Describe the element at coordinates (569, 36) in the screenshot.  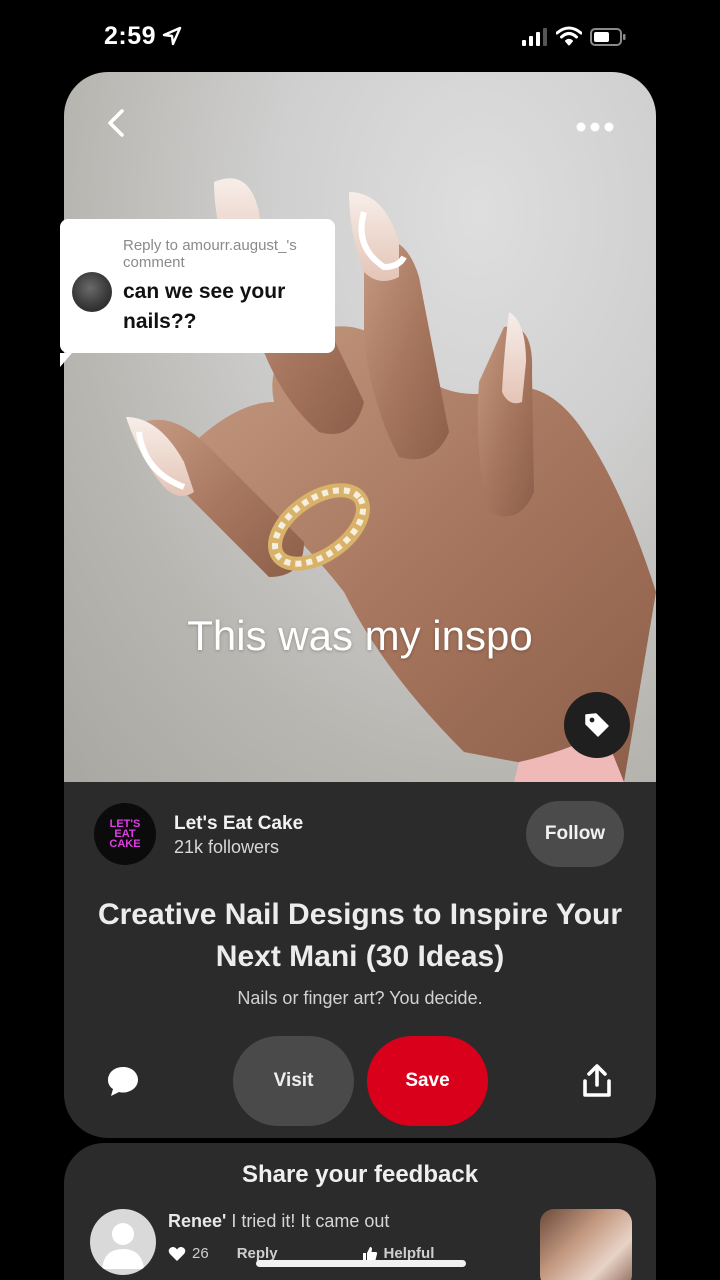
I see `wifi-icon` at that location.